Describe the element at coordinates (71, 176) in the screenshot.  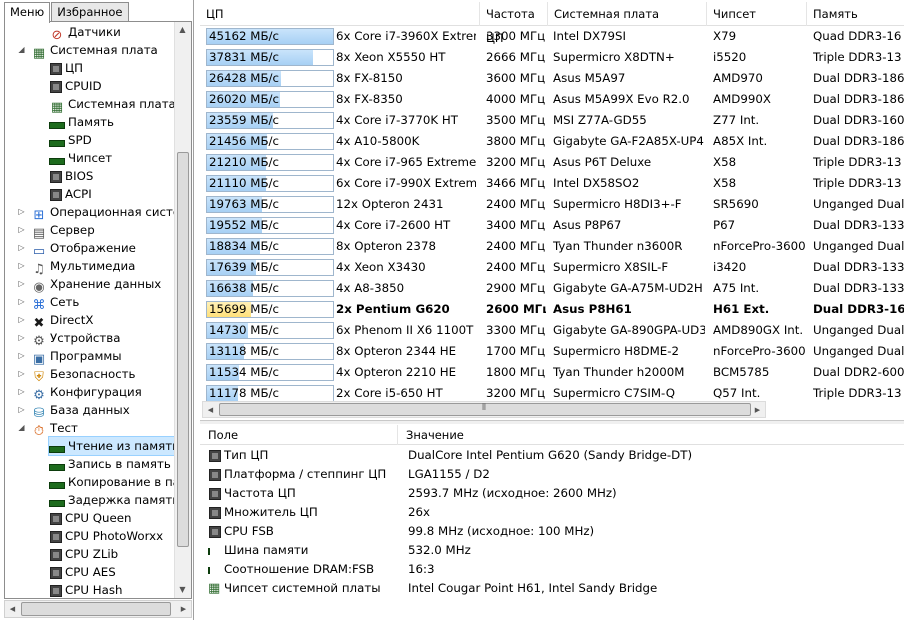
I see `tree-item: BIOS` at that location.